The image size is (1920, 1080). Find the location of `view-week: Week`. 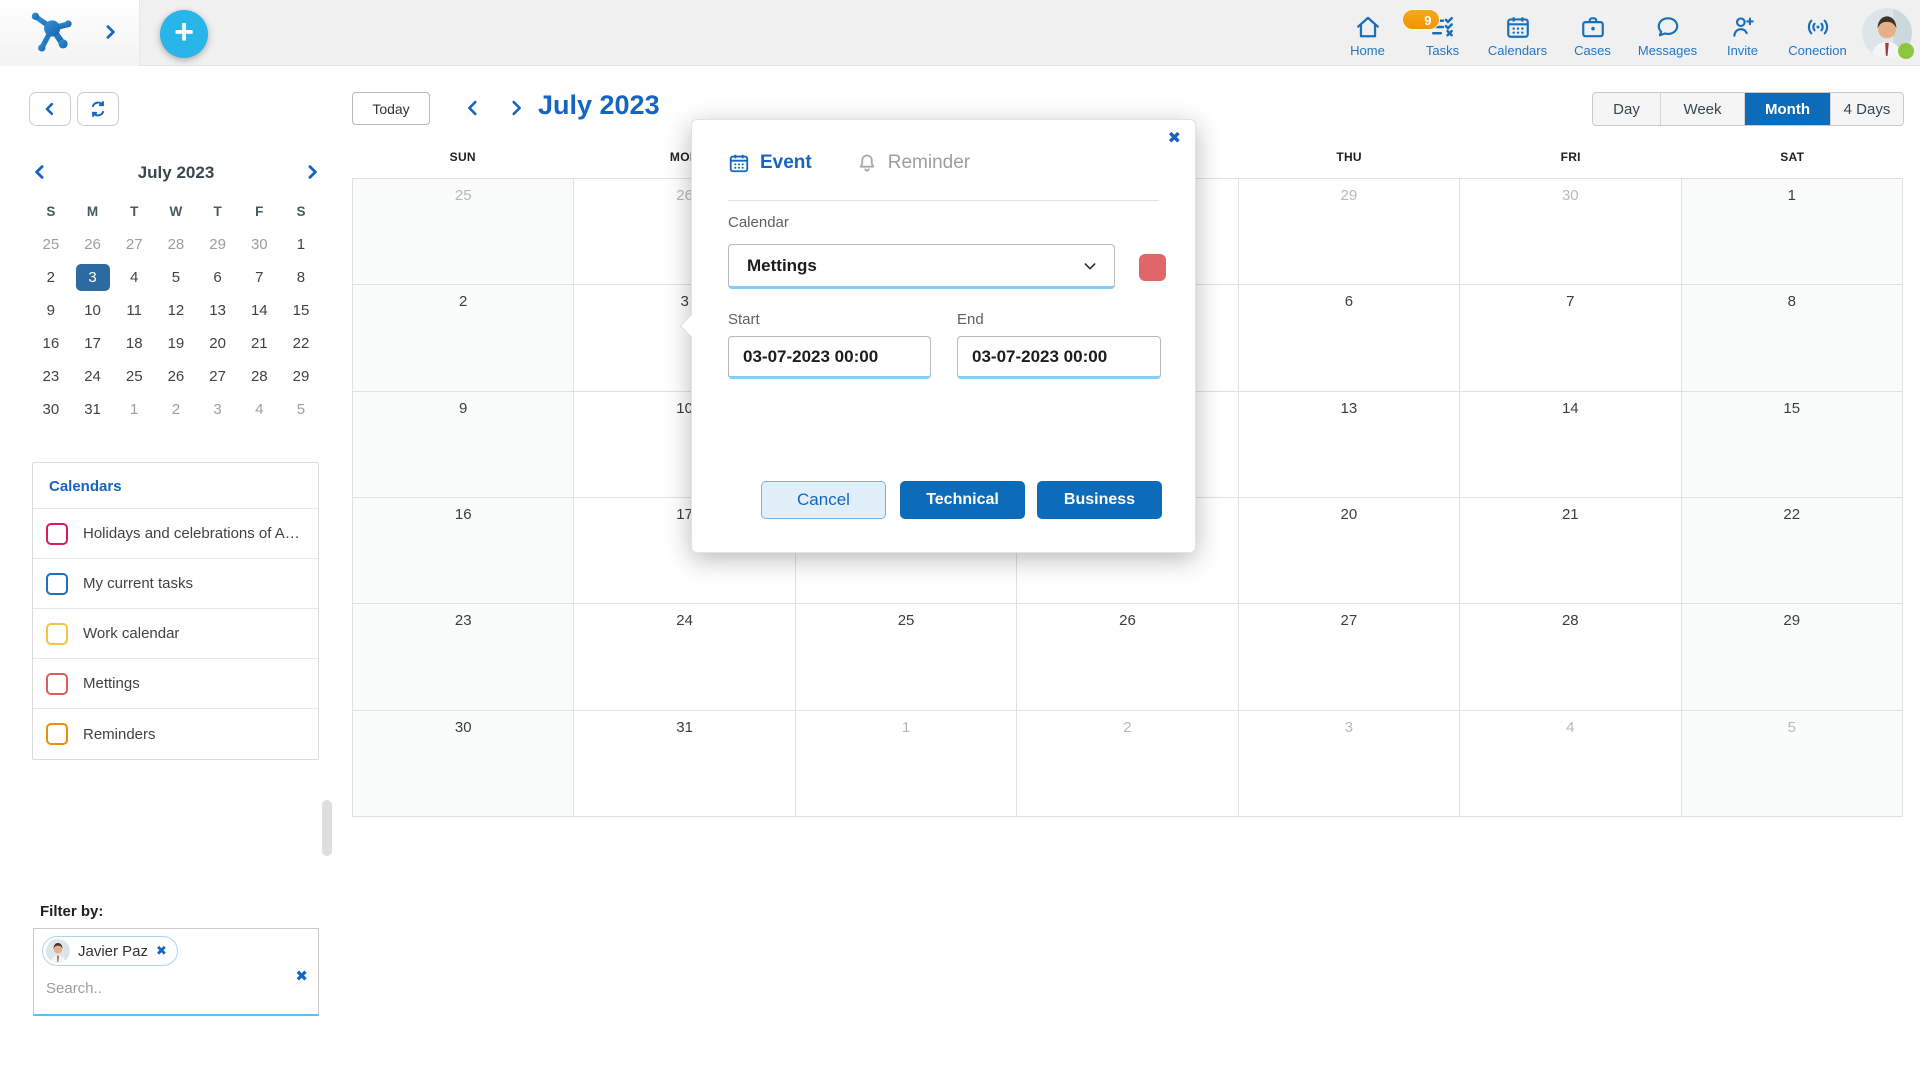

view-week: Week is located at coordinates (1702, 109).